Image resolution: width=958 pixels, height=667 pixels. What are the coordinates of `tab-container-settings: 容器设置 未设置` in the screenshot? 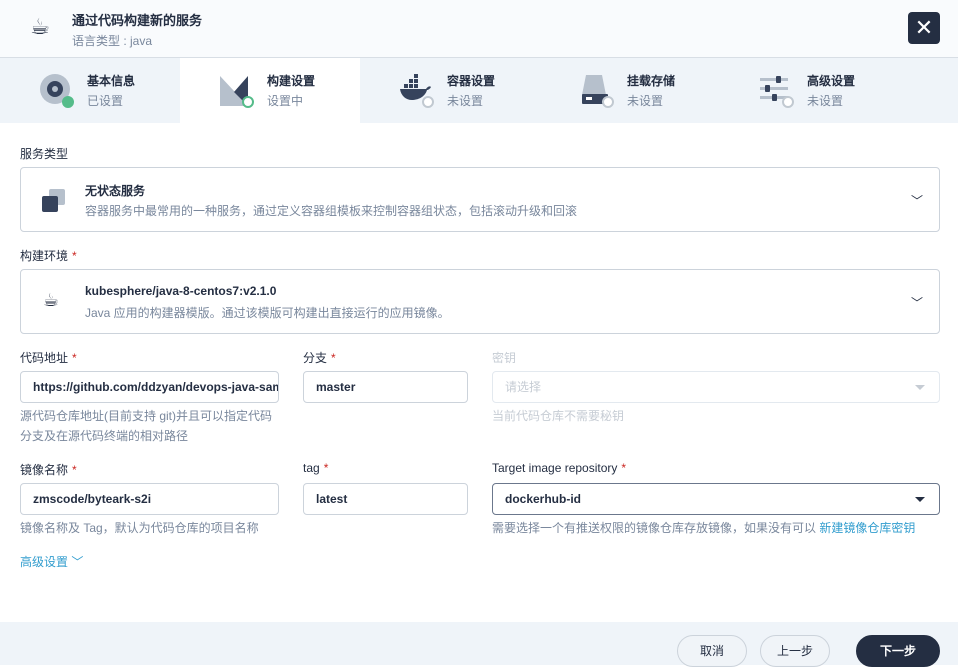 It's located at (450, 90).